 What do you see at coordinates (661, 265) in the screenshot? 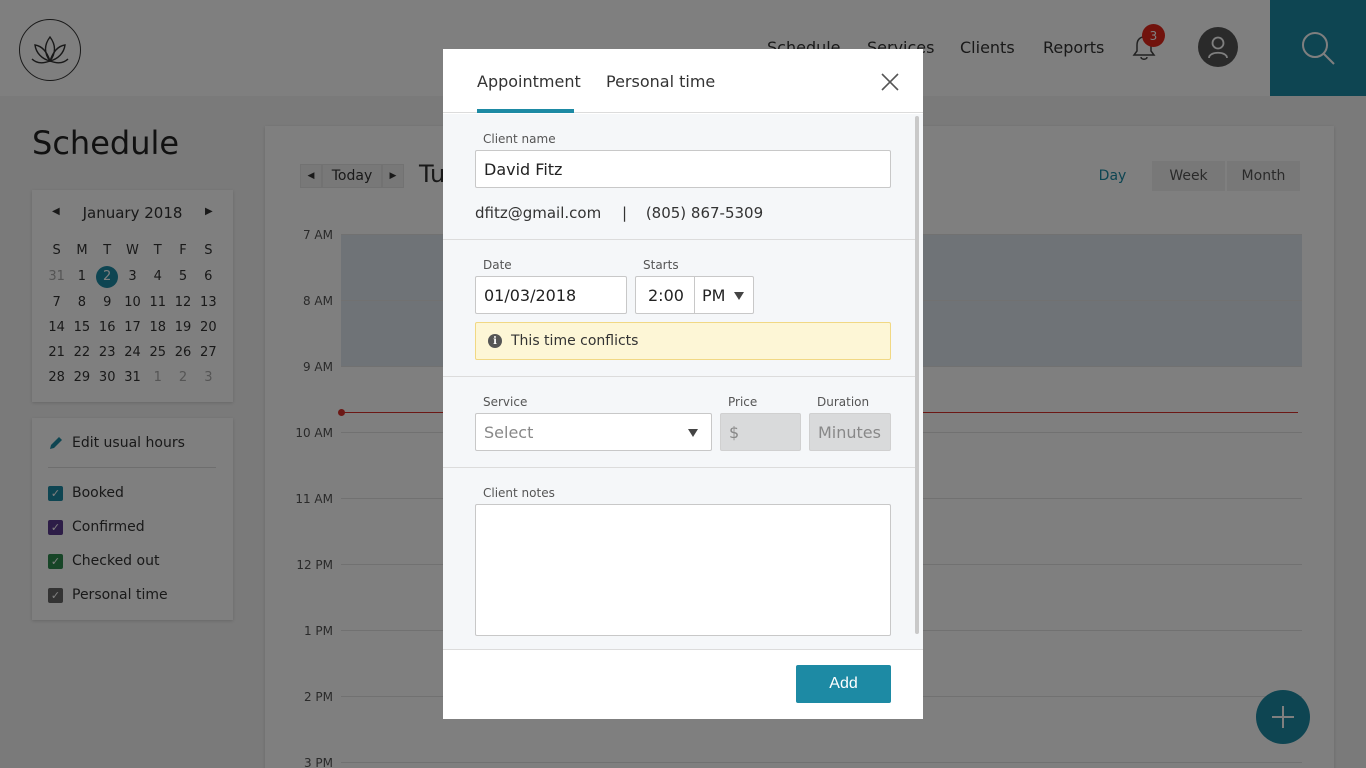
I see `starts-label: Starts` at bounding box center [661, 265].